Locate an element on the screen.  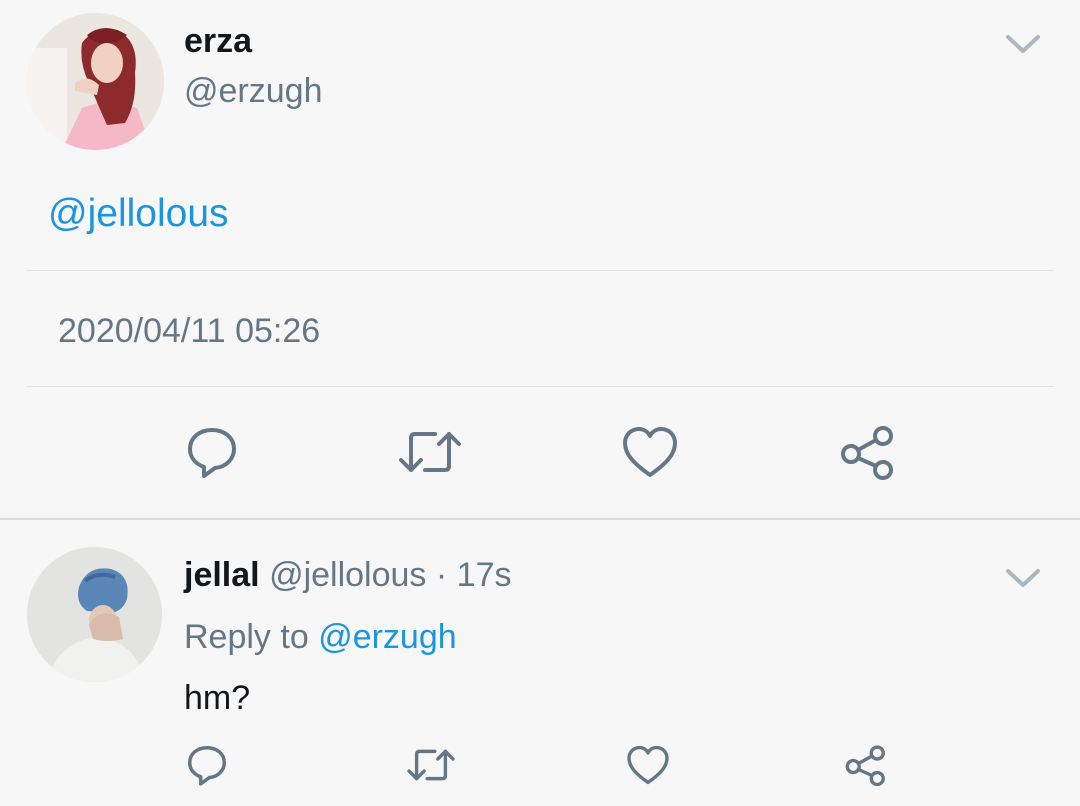
reply-header: jellal @jellolous · 17s is located at coordinates (348, 575).